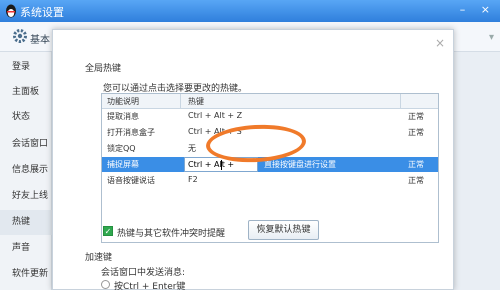 The width and height of the screenshot is (500, 290). Describe the element at coordinates (150, 286) in the screenshot. I see `ctrl-enter-label: 按Ctrl + Enter键` at that location.